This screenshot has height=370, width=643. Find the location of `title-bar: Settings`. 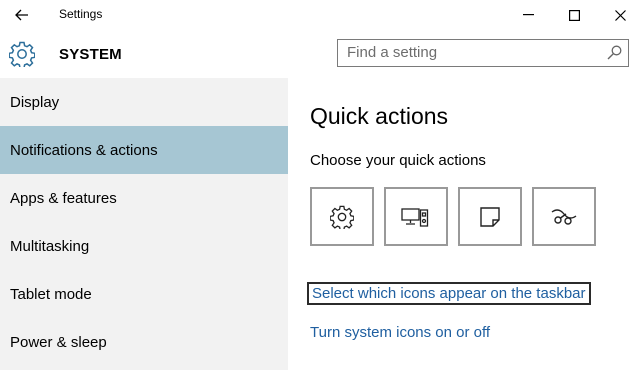

title-bar: Settings is located at coordinates (321, 15).